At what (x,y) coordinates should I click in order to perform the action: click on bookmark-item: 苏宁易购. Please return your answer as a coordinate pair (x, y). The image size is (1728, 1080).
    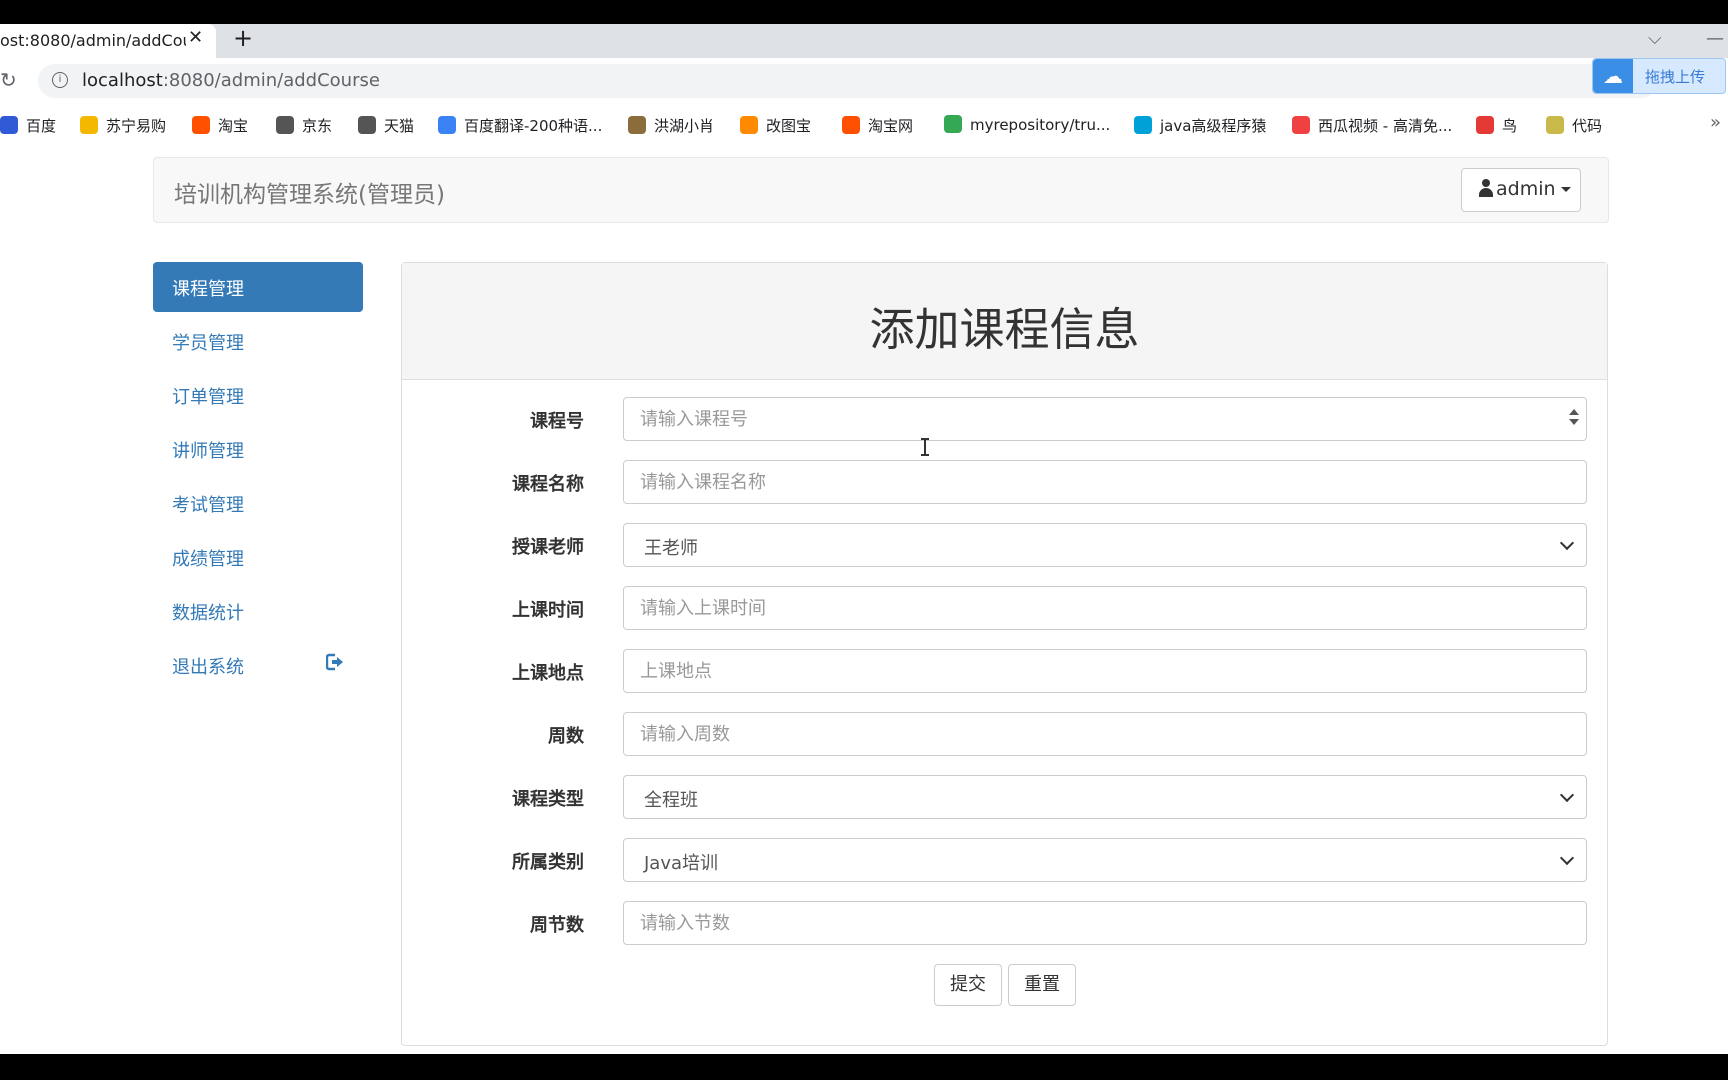
    Looking at the image, I should click on (123, 125).